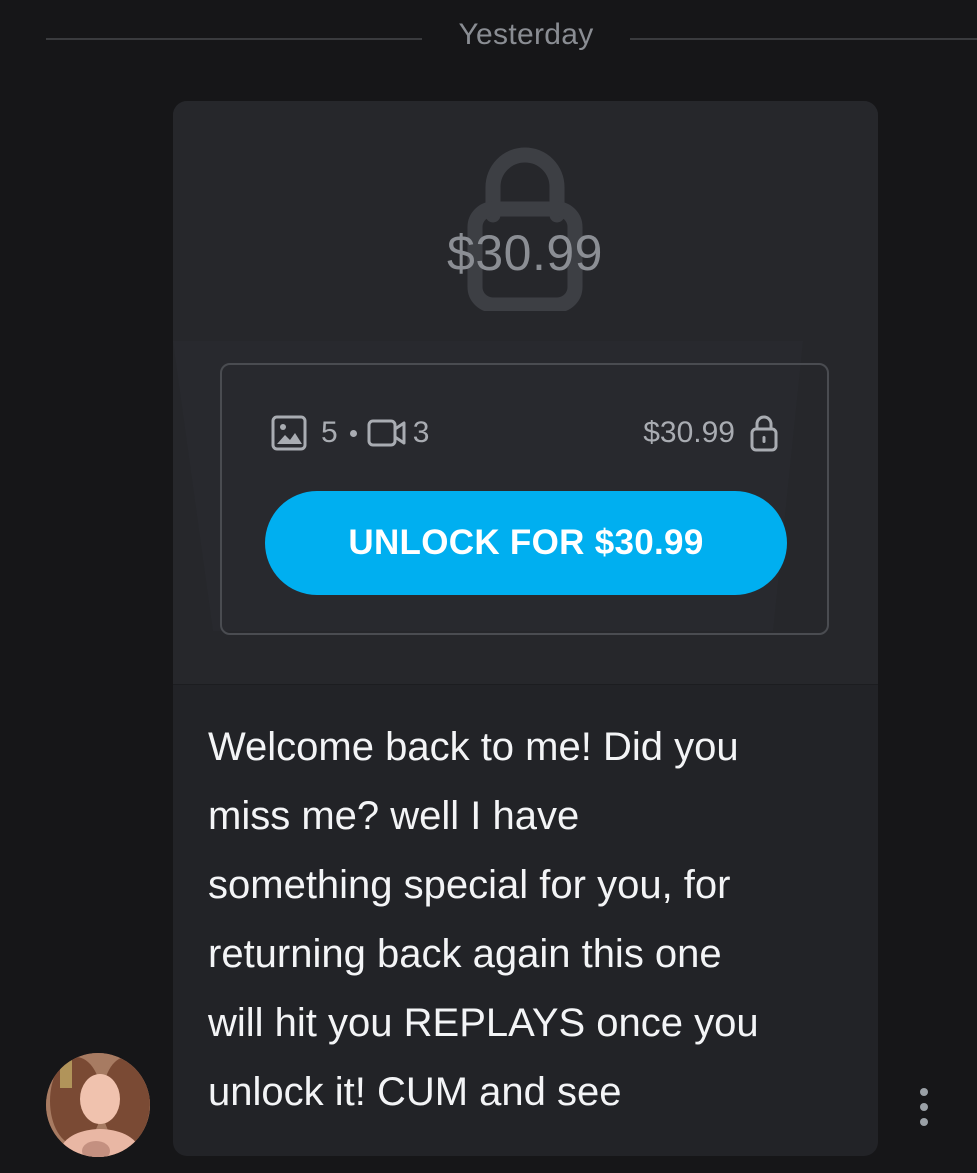 Image resolution: width=977 pixels, height=1173 pixels. I want to click on locked-price: $30.99, so click(525, 253).